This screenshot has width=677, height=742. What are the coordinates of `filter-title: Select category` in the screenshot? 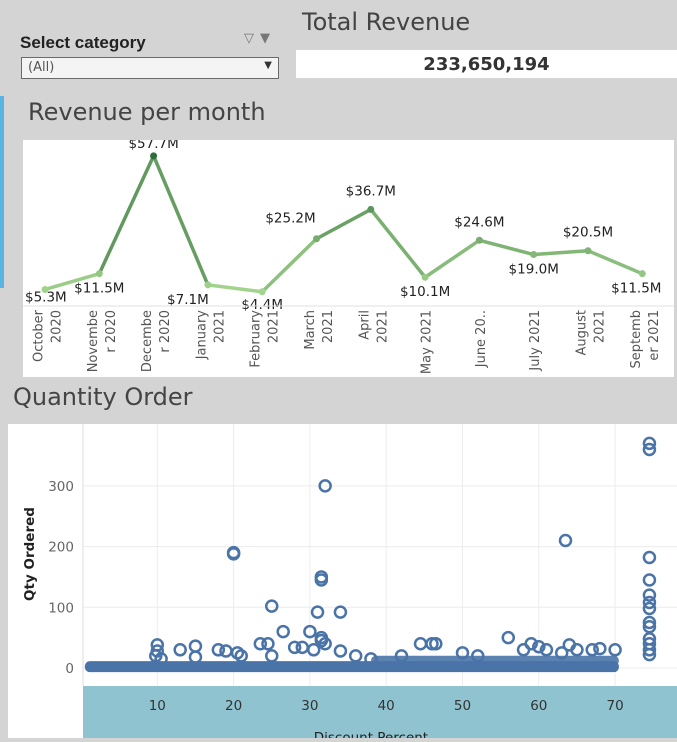 It's located at (83, 42).